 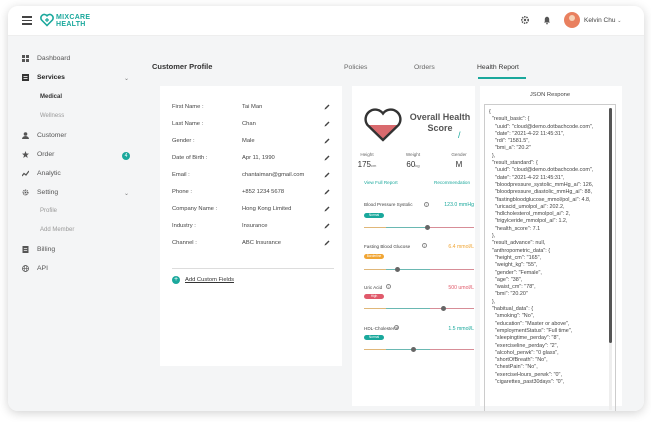 I want to click on metric-value: 1.5 mmol/L, so click(x=461, y=329).